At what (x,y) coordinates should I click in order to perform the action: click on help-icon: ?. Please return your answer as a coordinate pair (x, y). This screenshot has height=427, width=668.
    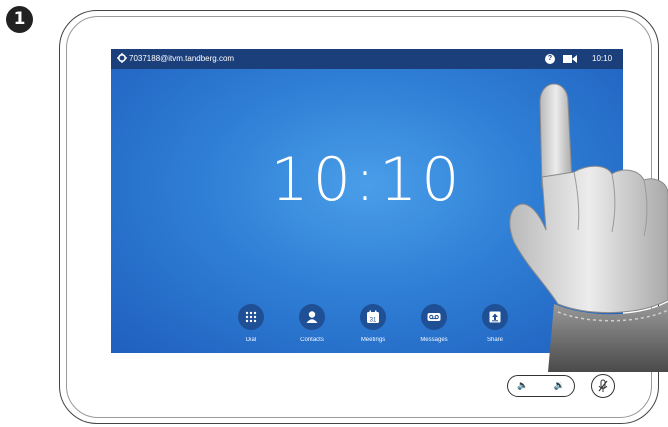
    Looking at the image, I should click on (550, 59).